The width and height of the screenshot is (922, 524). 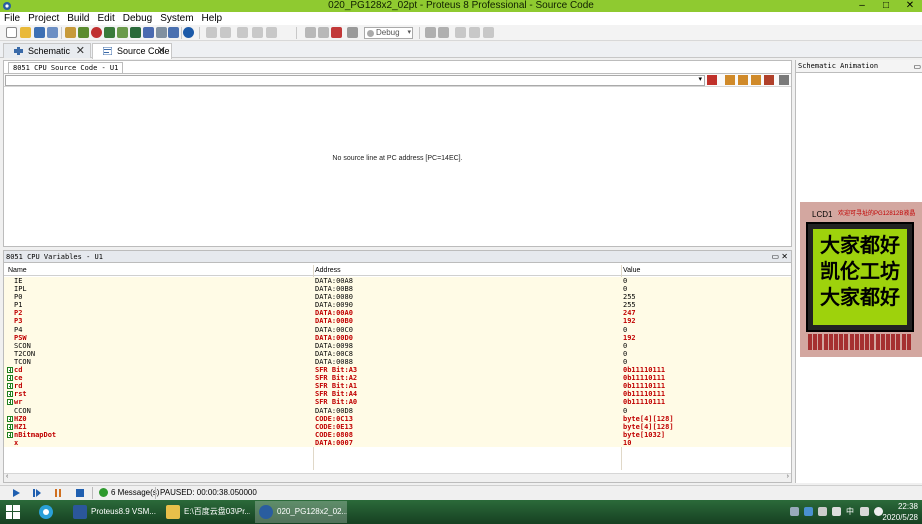 What do you see at coordinates (46, 512) in the screenshot?
I see `browser-icon` at bounding box center [46, 512].